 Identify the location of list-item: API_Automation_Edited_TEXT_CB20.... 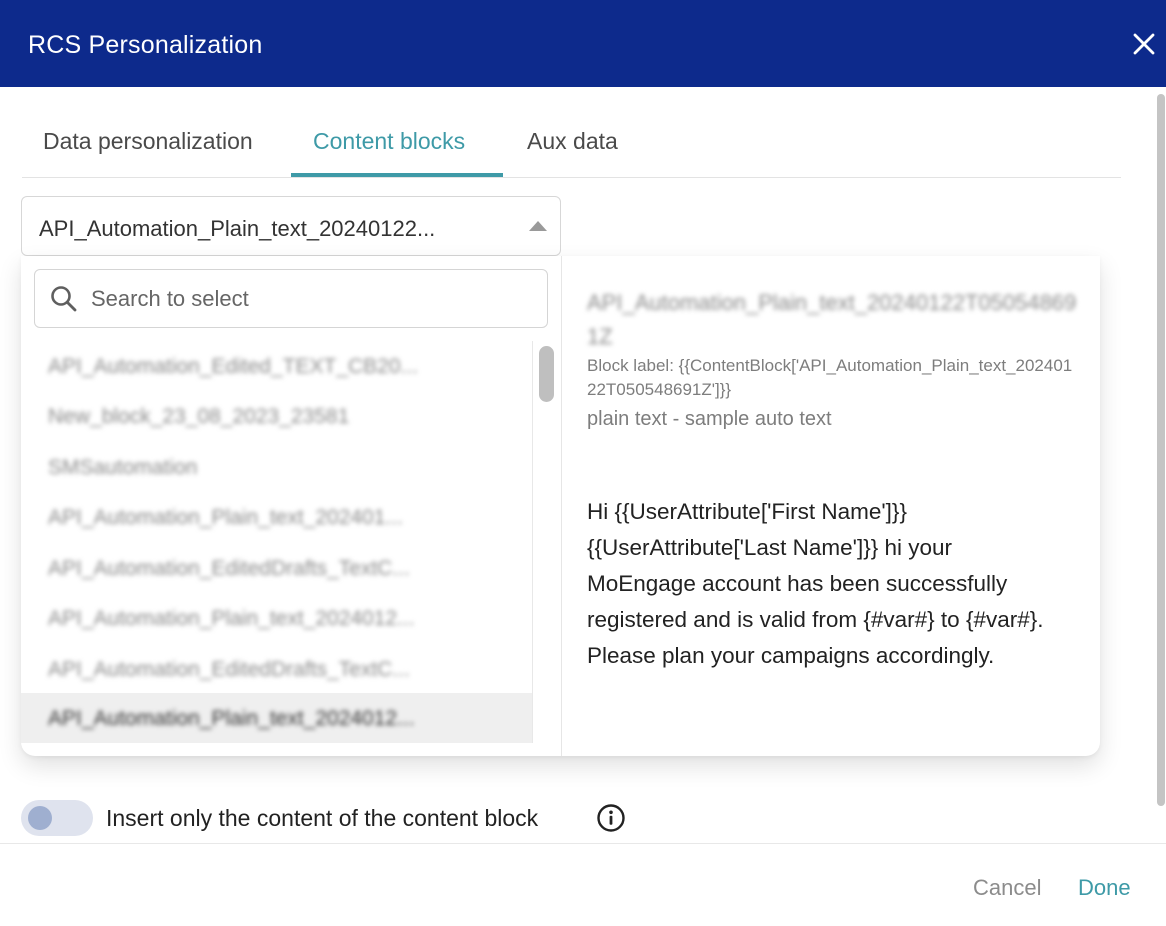
(276, 366).